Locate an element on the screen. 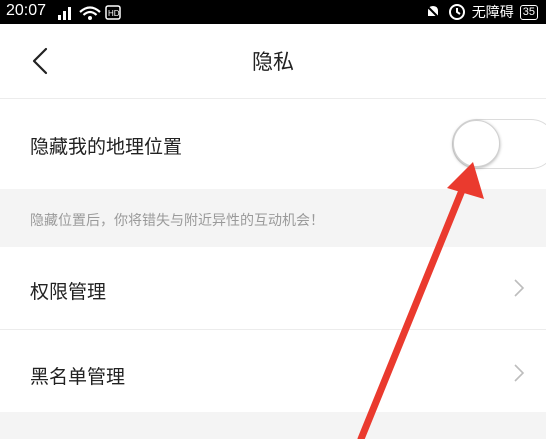 This screenshot has height=439, width=546. location-hint-text: 隐藏位置后，你将错失与附近异性的互动机会！ is located at coordinates (177, 221).